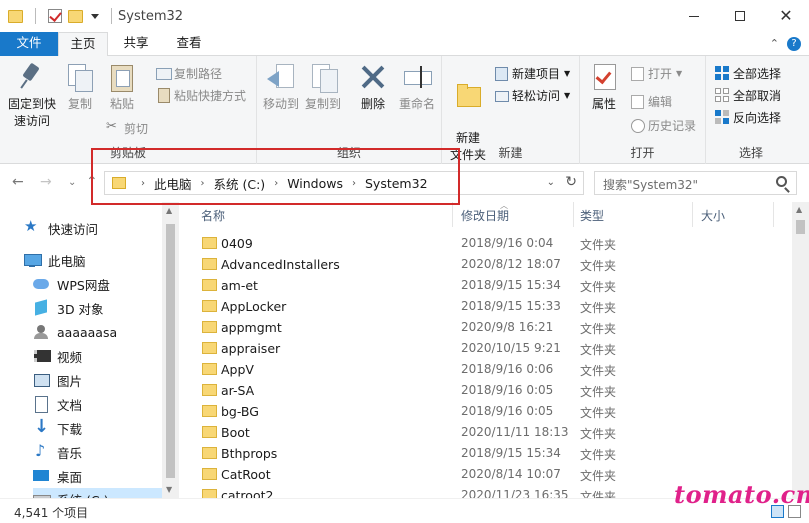 This screenshot has height=523, width=809. I want to click on table-row: AppV 2018/9/16 0:06 文件夹, so click(486, 369).